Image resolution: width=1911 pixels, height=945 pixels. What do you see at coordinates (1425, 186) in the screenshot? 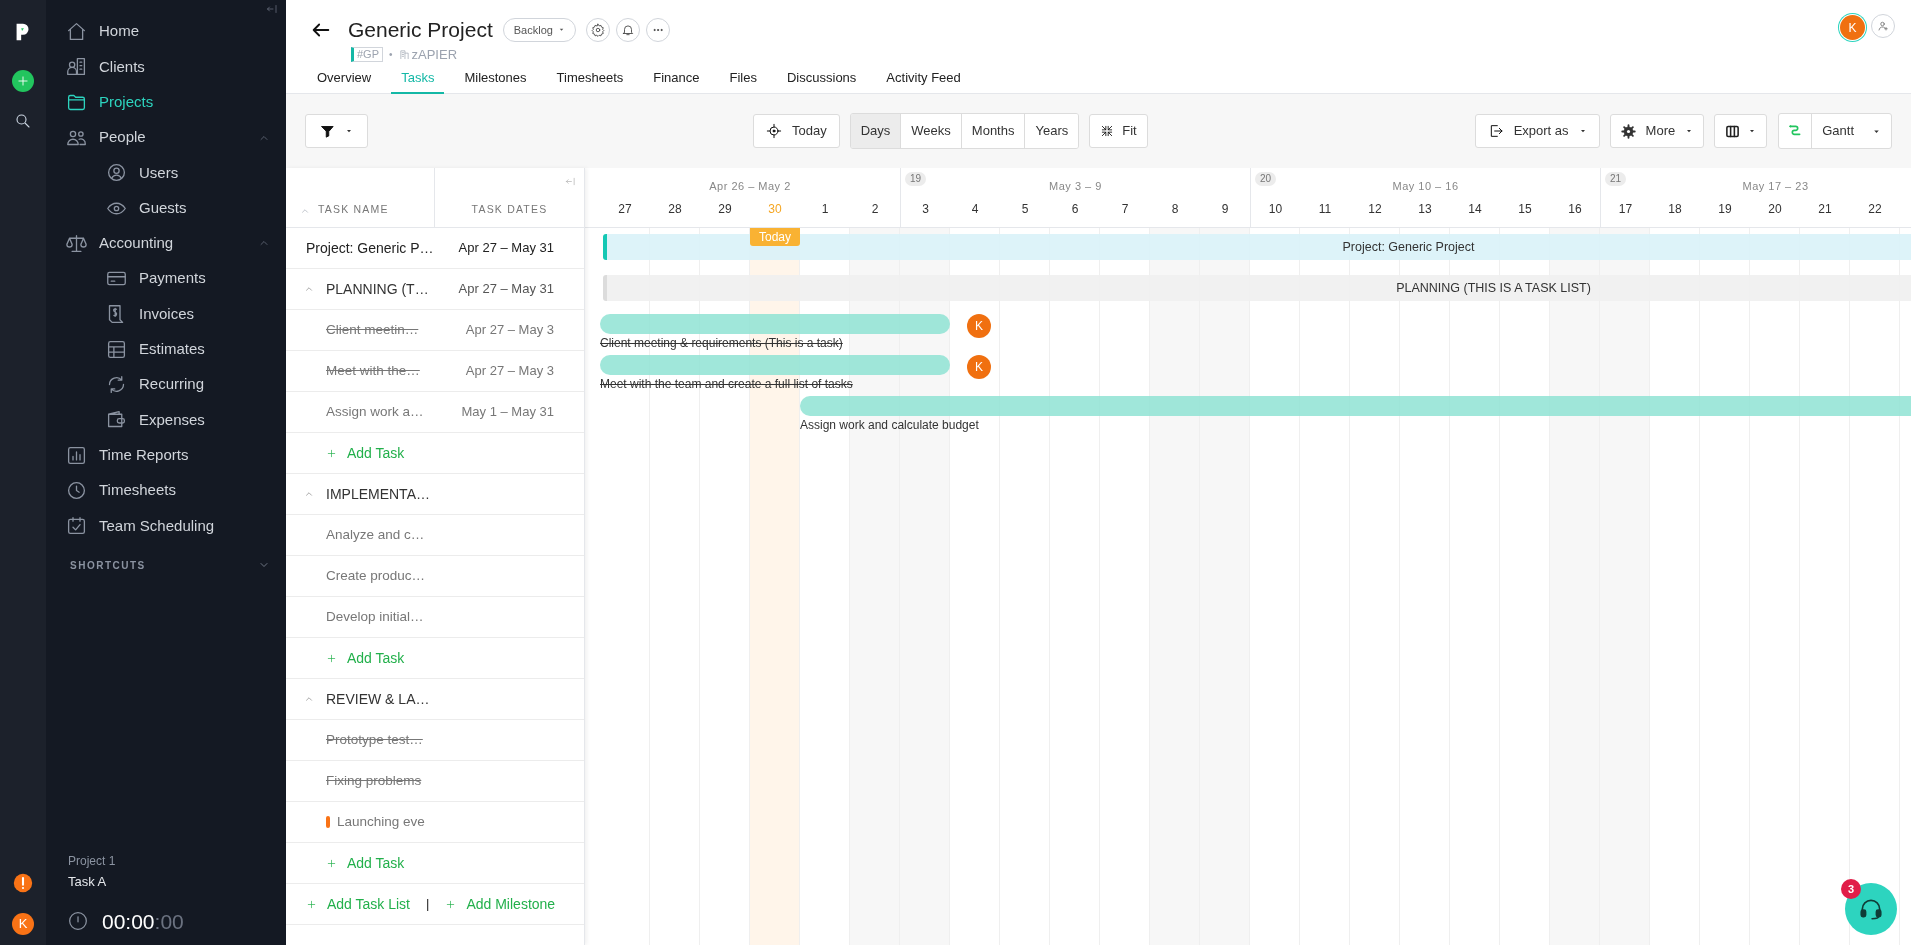
I see `week-range: May 10 – 16` at bounding box center [1425, 186].